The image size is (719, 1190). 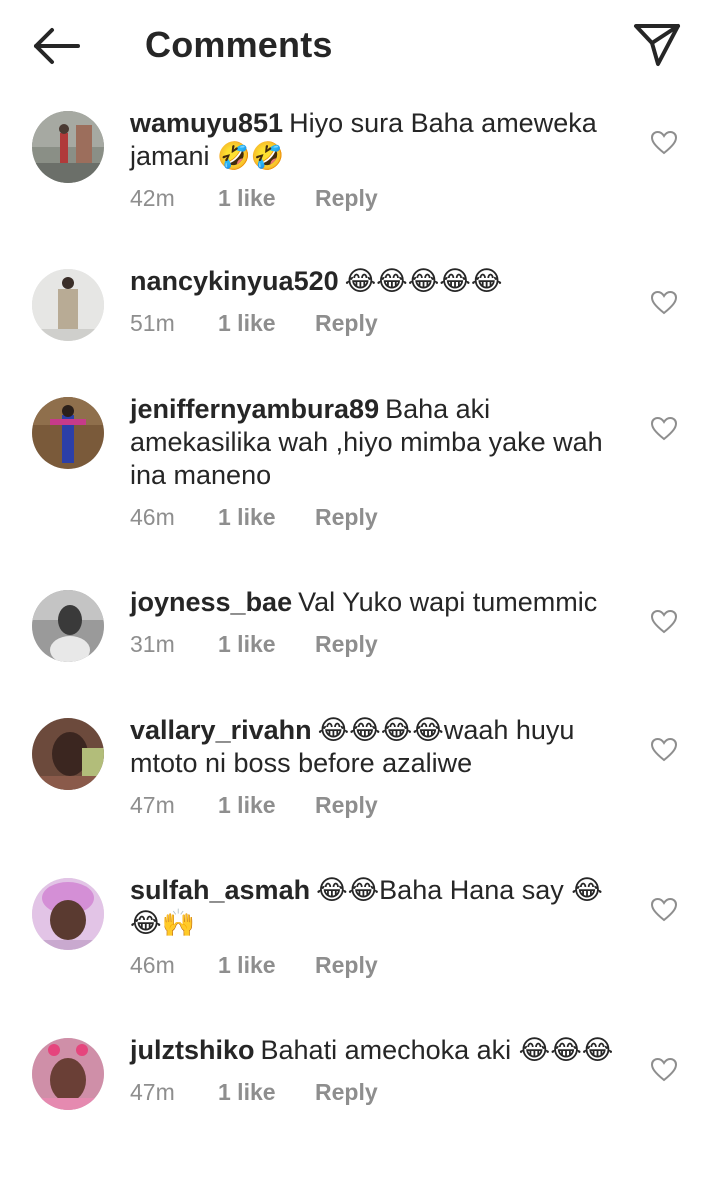 I want to click on comment-body: Bahati amechoka aki 😂😂😂, so click(x=437, y=1050).